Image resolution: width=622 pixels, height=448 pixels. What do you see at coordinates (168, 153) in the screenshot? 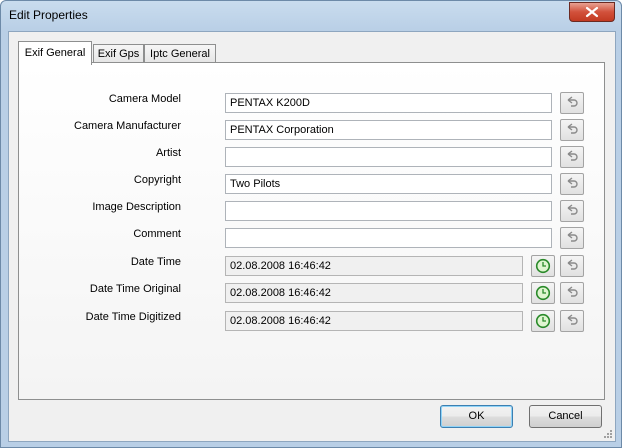
I see `artist-label: Artist` at bounding box center [168, 153].